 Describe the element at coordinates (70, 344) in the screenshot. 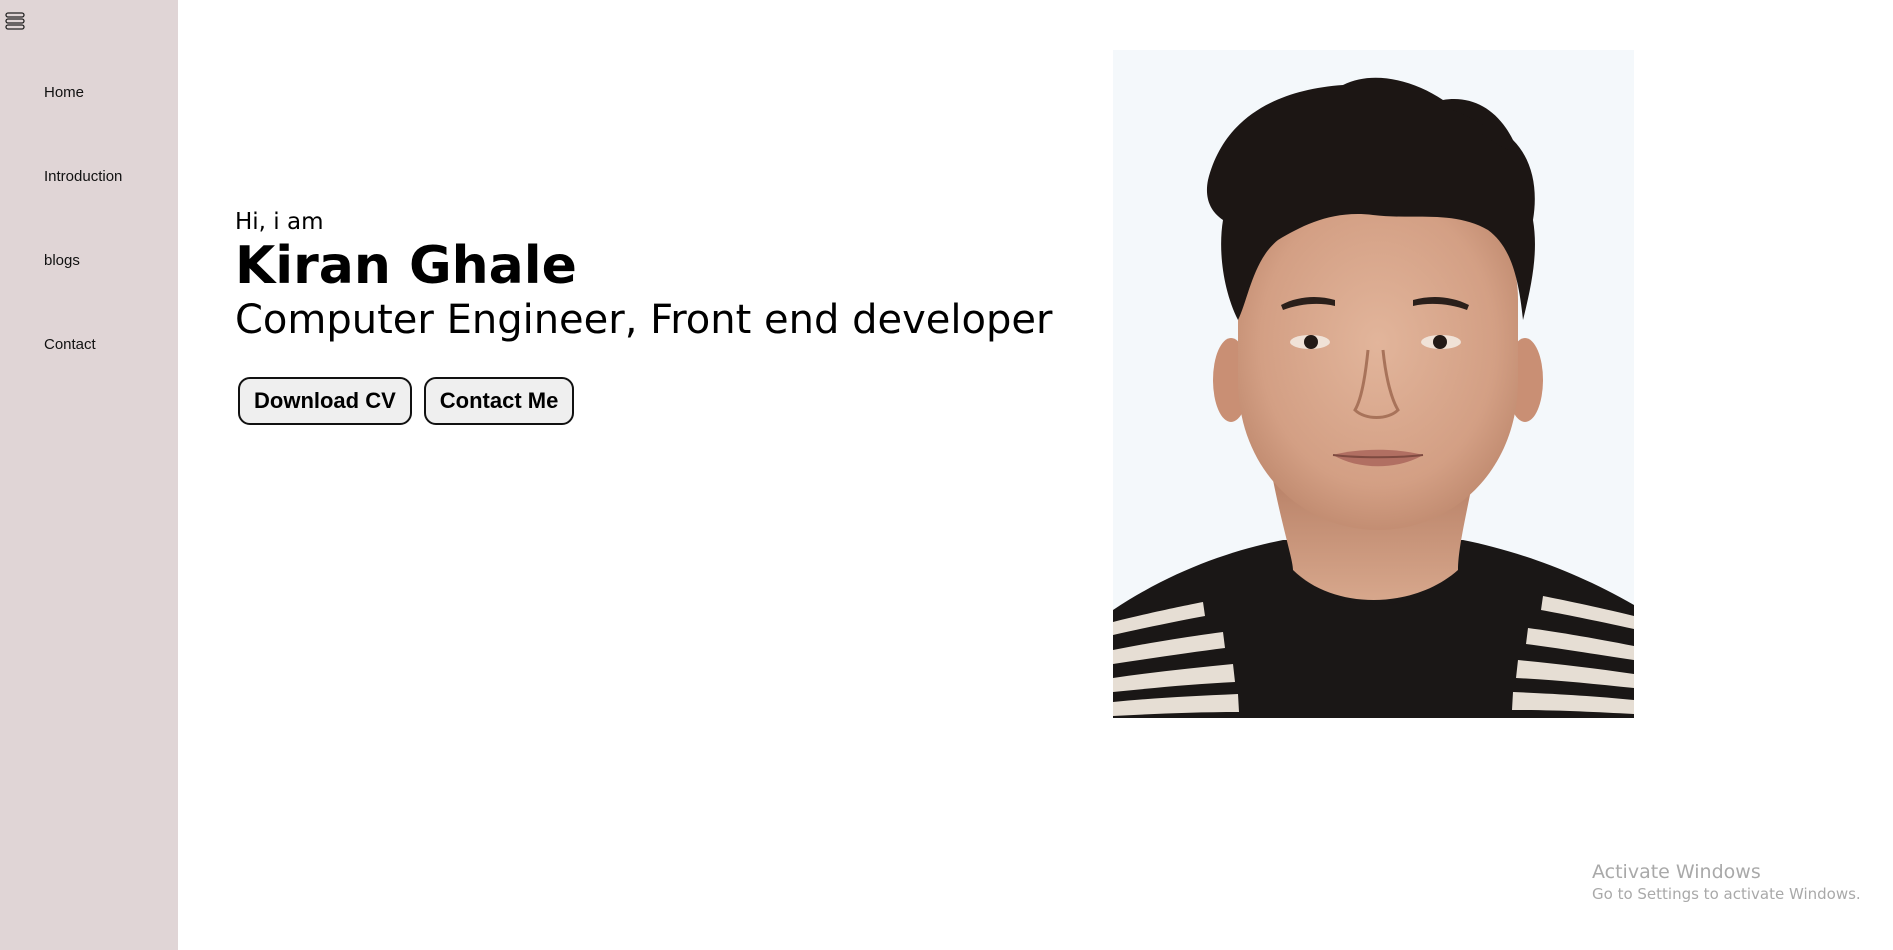

I see `nav-contact-link: Contact` at that location.